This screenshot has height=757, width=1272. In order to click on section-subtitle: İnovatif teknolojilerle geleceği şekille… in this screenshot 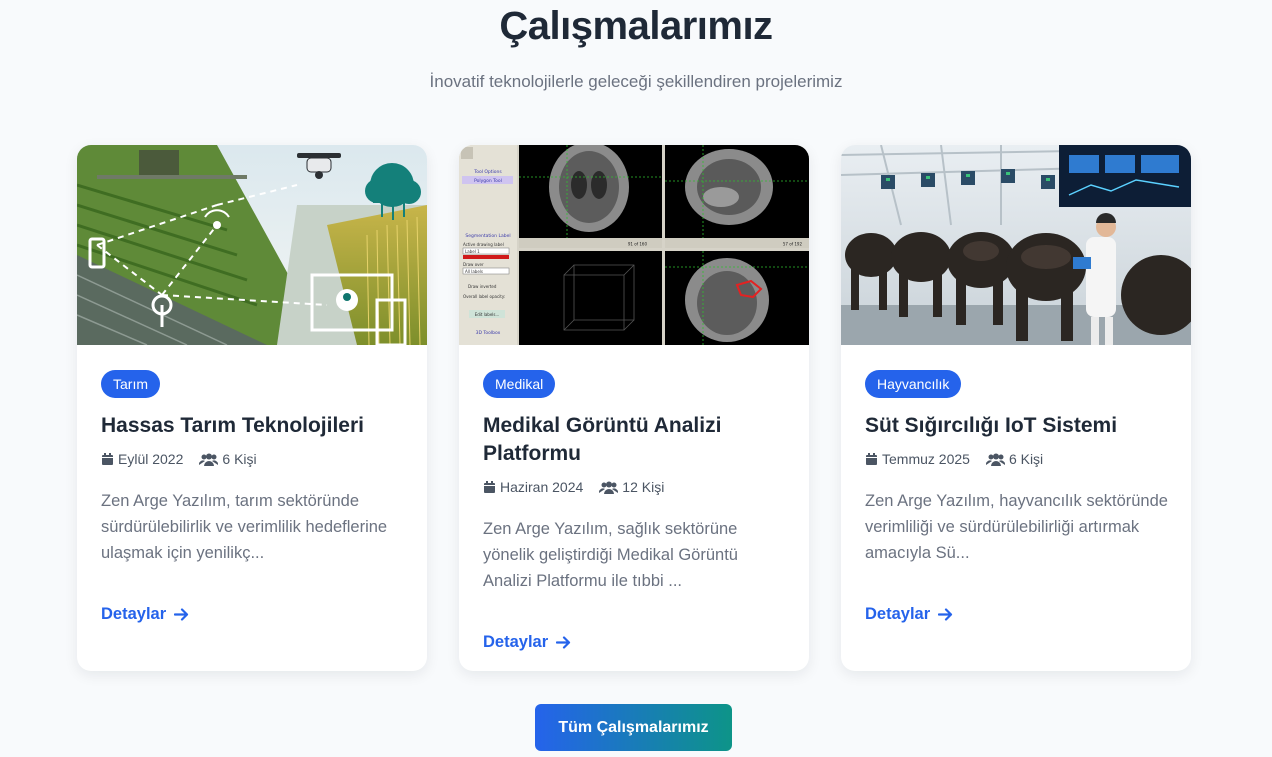, I will do `click(636, 81)`.